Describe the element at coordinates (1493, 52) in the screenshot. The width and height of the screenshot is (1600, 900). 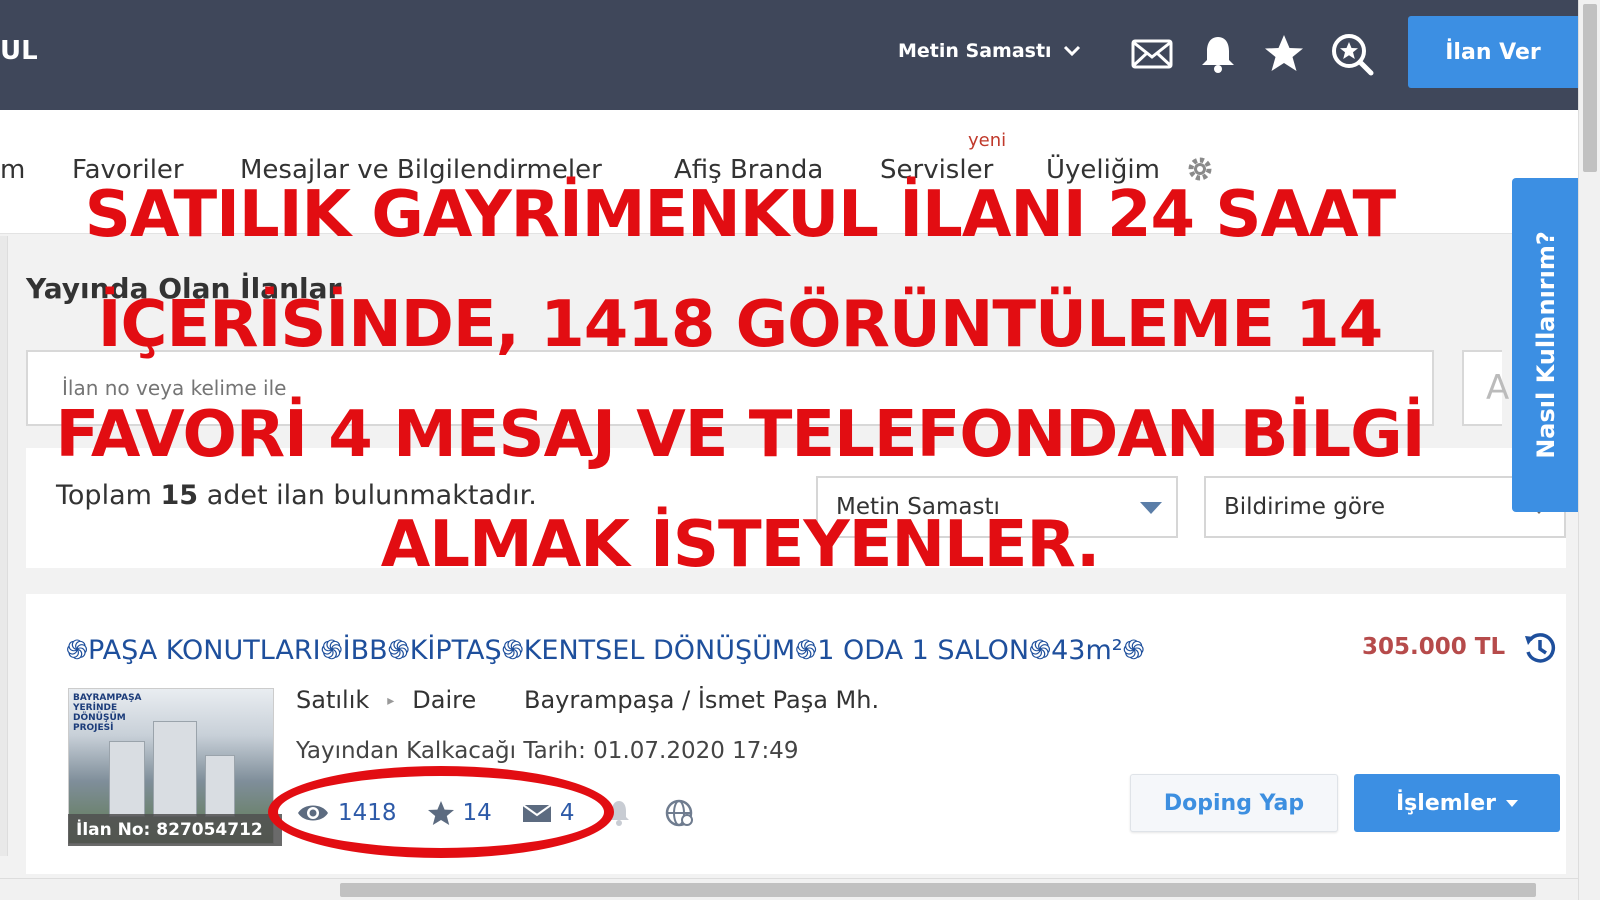
I see `post-listing-button: İlan Ver` at that location.